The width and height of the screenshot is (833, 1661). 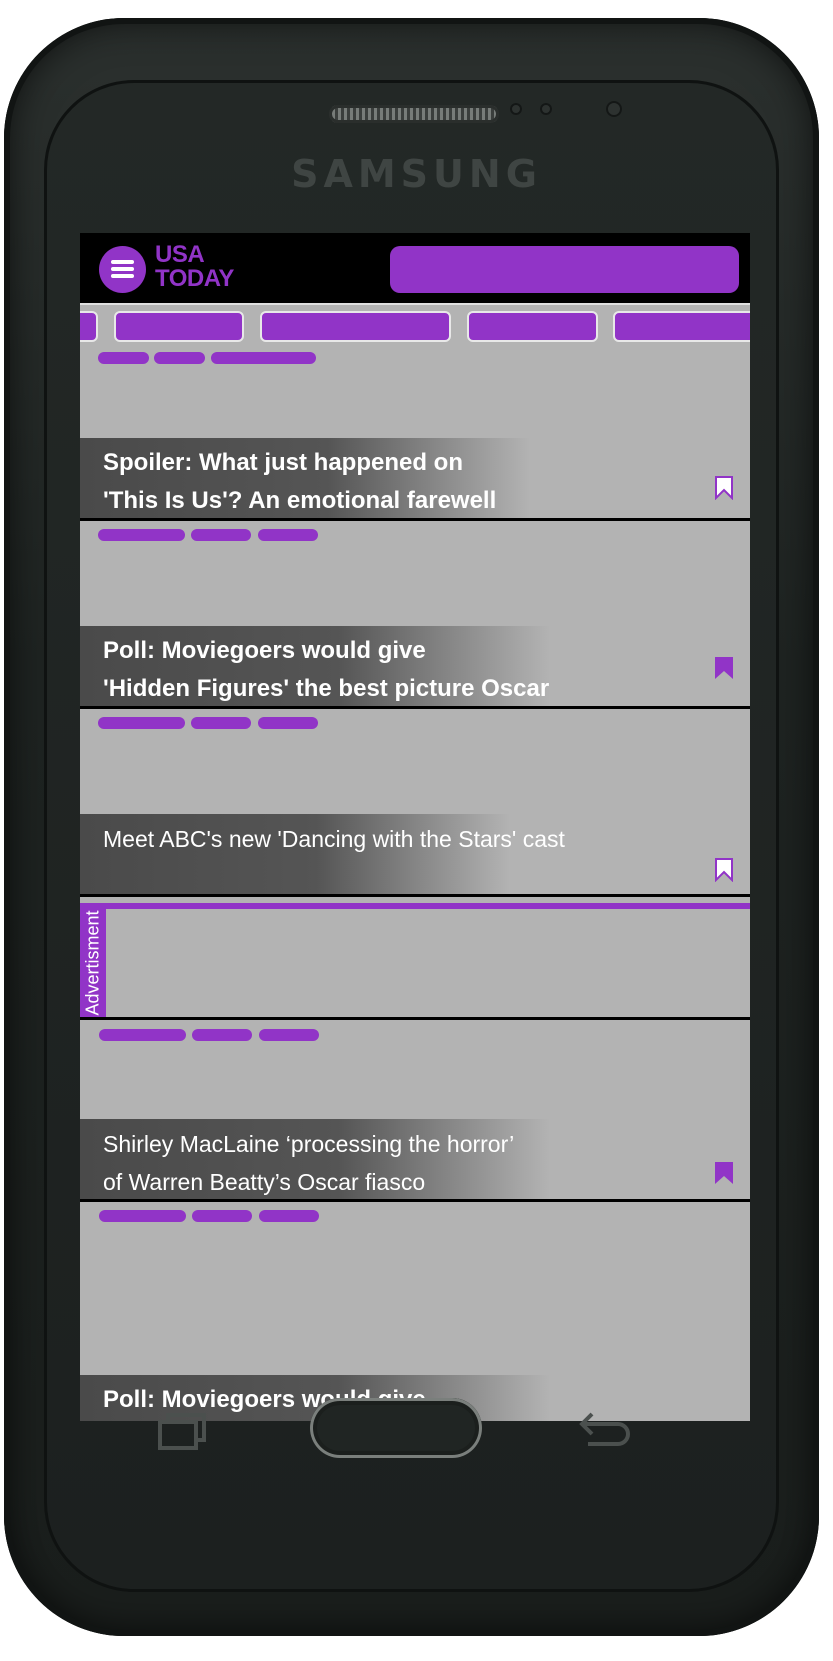 What do you see at coordinates (415, 961) in the screenshot?
I see `advertisement-slot: Advertisment` at bounding box center [415, 961].